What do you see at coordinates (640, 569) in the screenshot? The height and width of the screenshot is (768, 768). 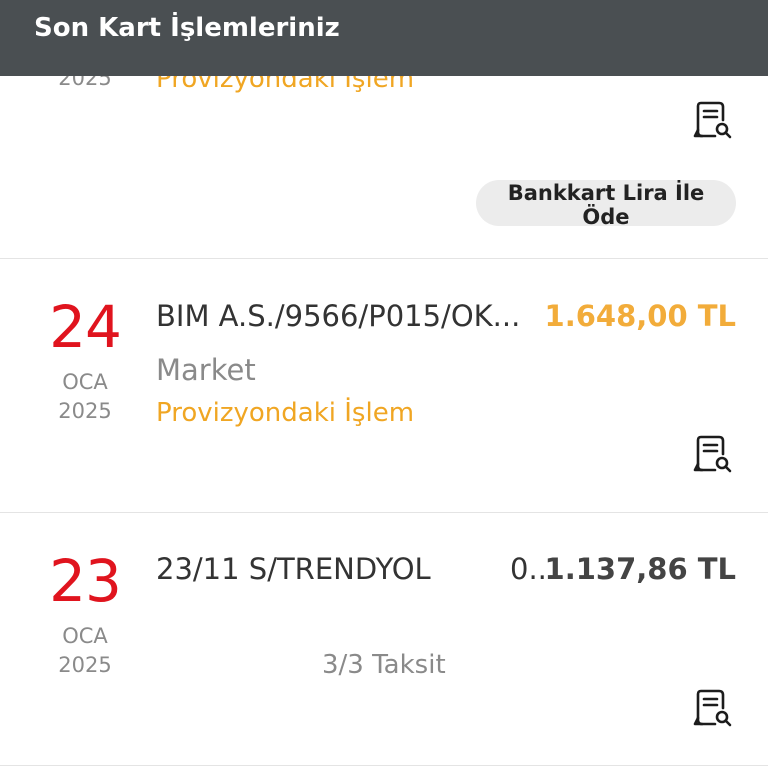 I see `transaction-amount: 1.137,86 TL` at bounding box center [640, 569].